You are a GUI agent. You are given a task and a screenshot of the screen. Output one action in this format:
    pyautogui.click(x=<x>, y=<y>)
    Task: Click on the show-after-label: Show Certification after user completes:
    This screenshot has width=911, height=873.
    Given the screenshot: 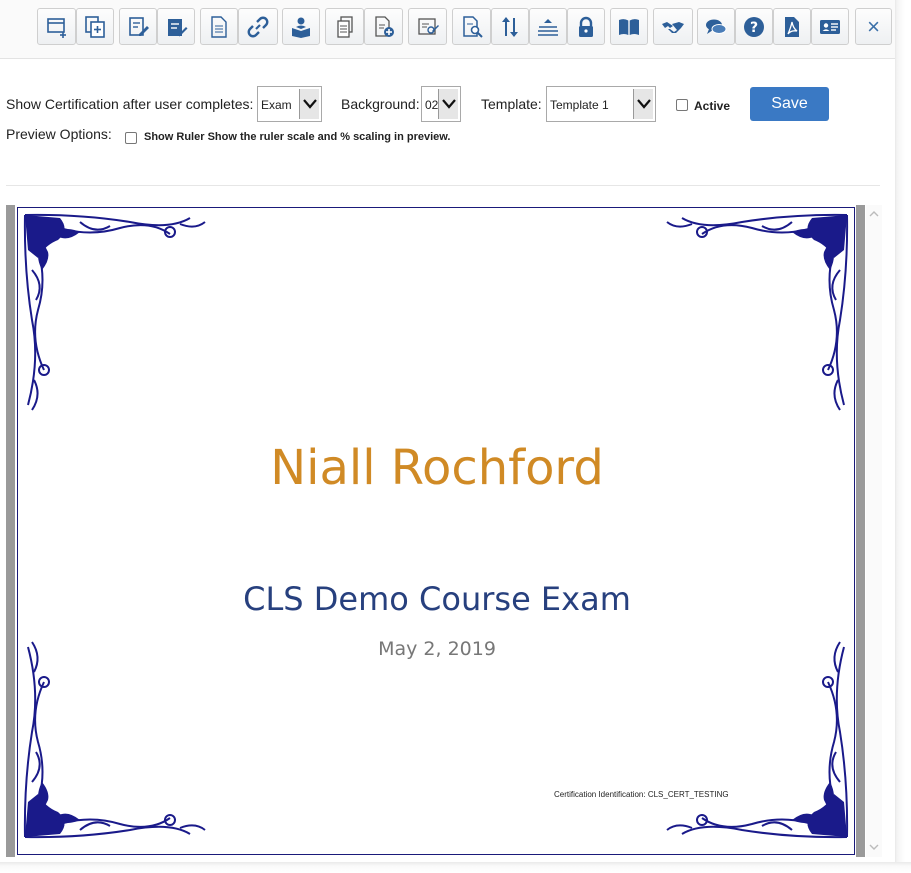 What is the action you would take?
    pyautogui.click(x=130, y=104)
    